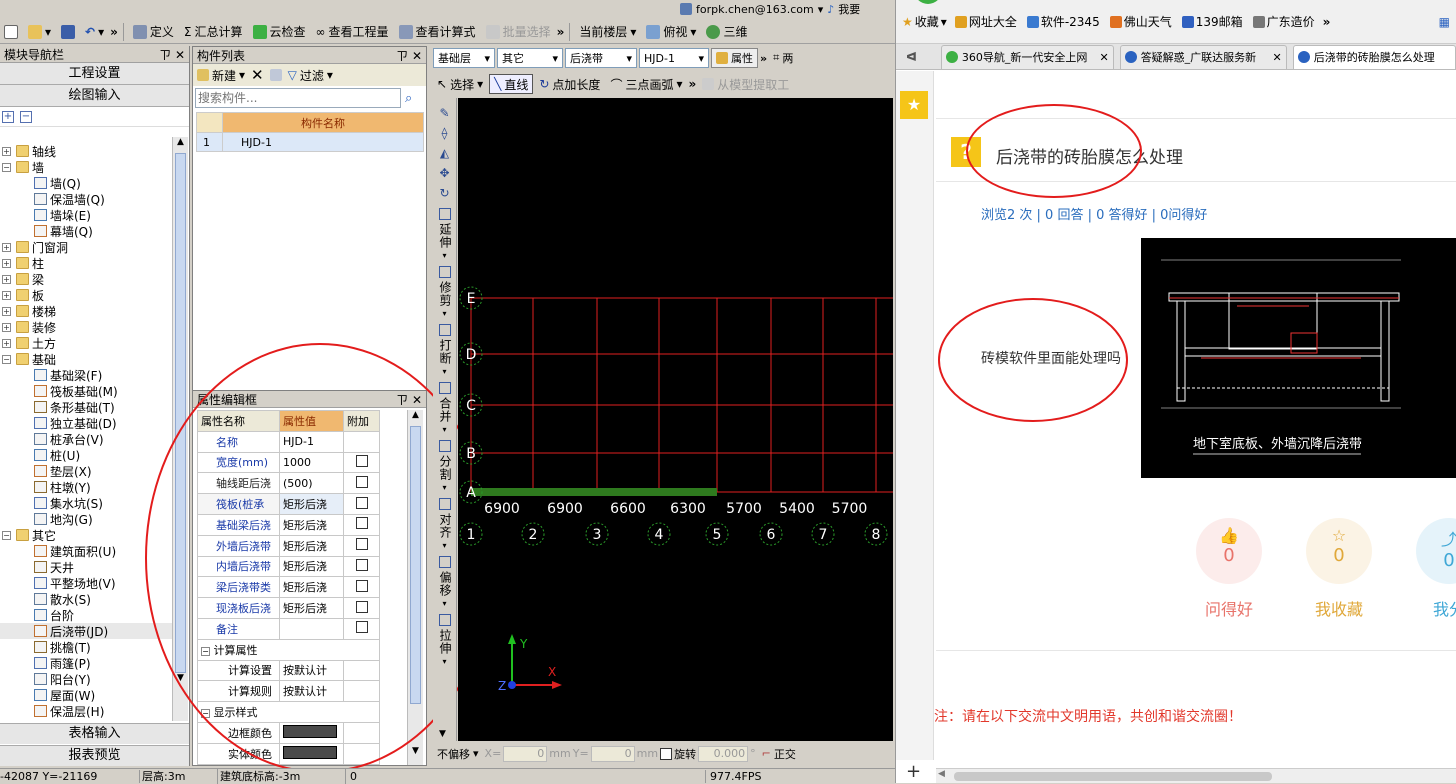  Describe the element at coordinates (86, 199) in the screenshot. I see `tree-item: 保温墙(Q)` at that location.